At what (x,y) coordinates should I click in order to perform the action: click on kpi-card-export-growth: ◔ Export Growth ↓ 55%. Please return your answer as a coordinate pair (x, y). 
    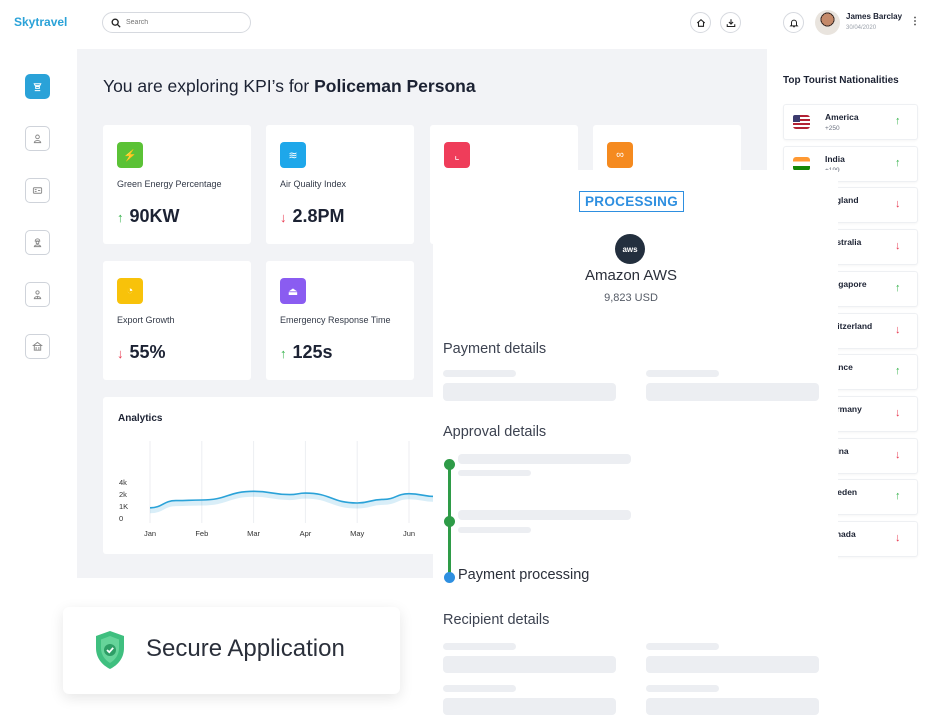
    Looking at the image, I should click on (177, 320).